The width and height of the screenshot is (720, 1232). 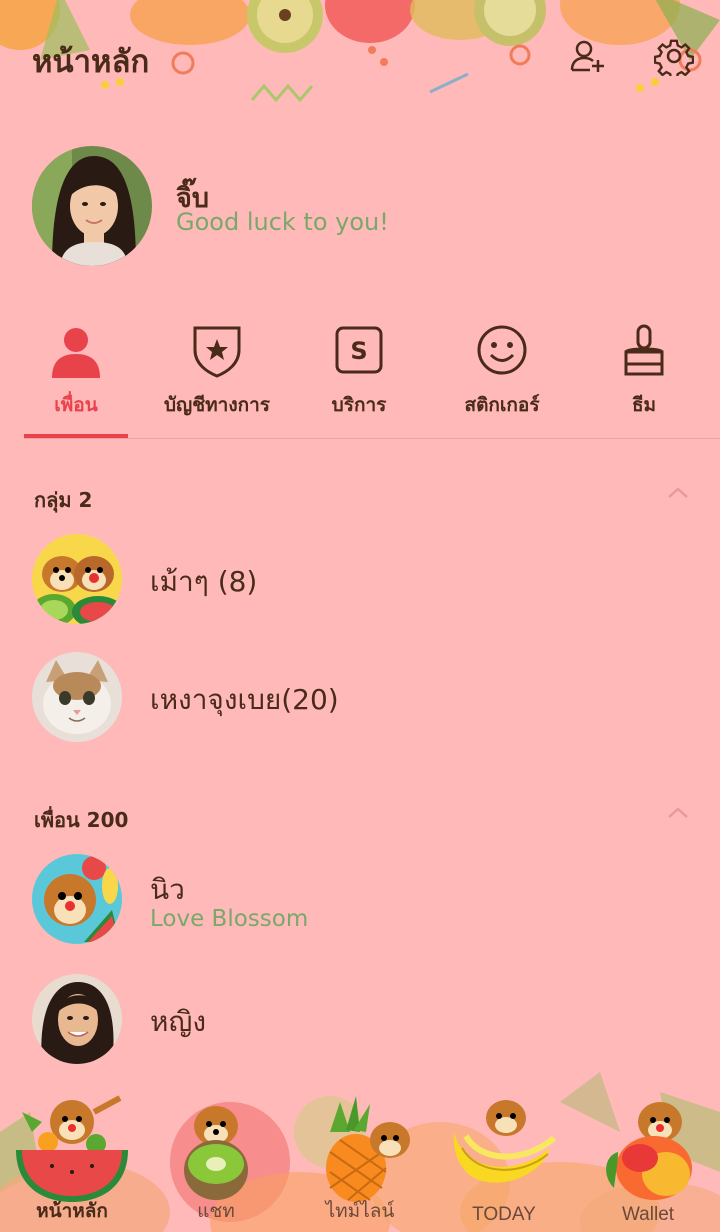 I want to click on tab-official-accounts: บัญชีทางการ, so click(x=217, y=377).